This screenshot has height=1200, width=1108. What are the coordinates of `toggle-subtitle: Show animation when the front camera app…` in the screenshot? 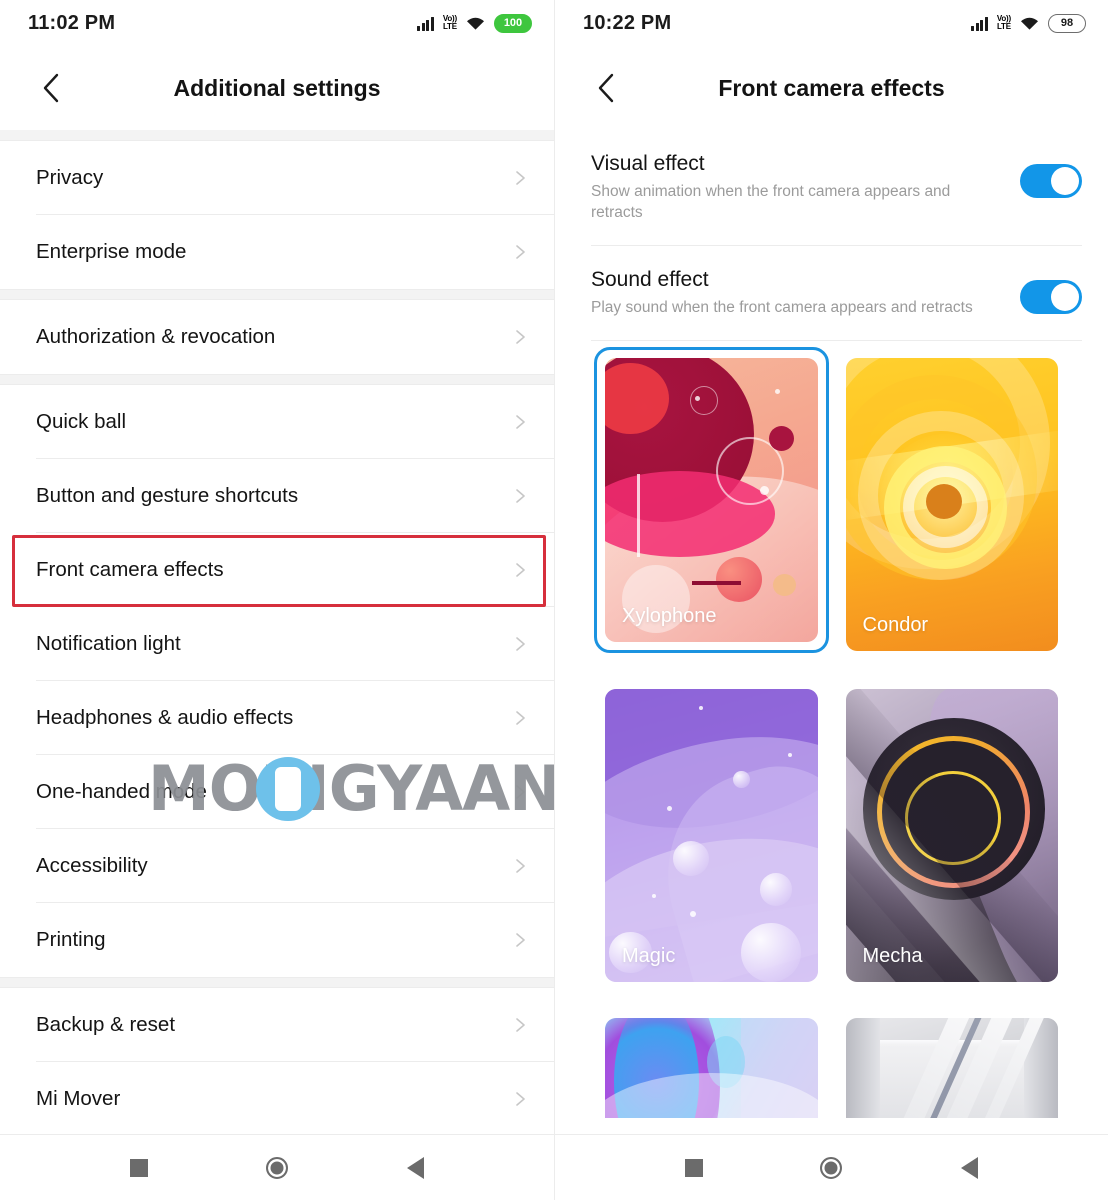 It's located at (771, 202).